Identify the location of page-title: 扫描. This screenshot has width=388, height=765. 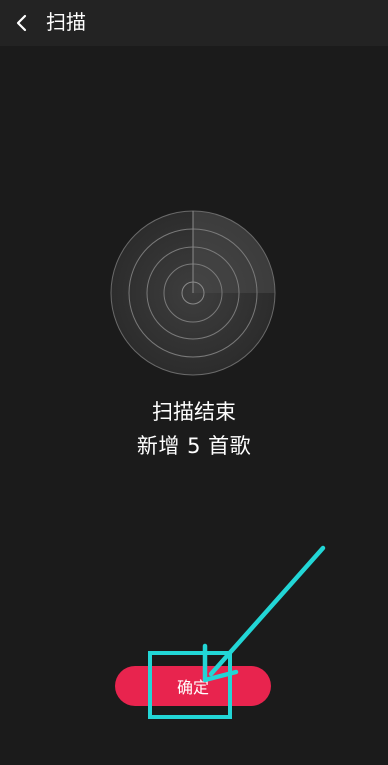
(66, 22).